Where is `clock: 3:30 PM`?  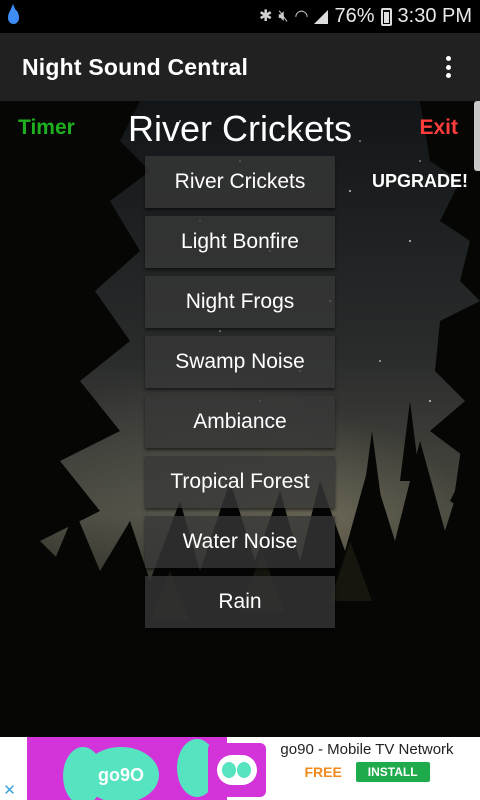 clock: 3:30 PM is located at coordinates (434, 16).